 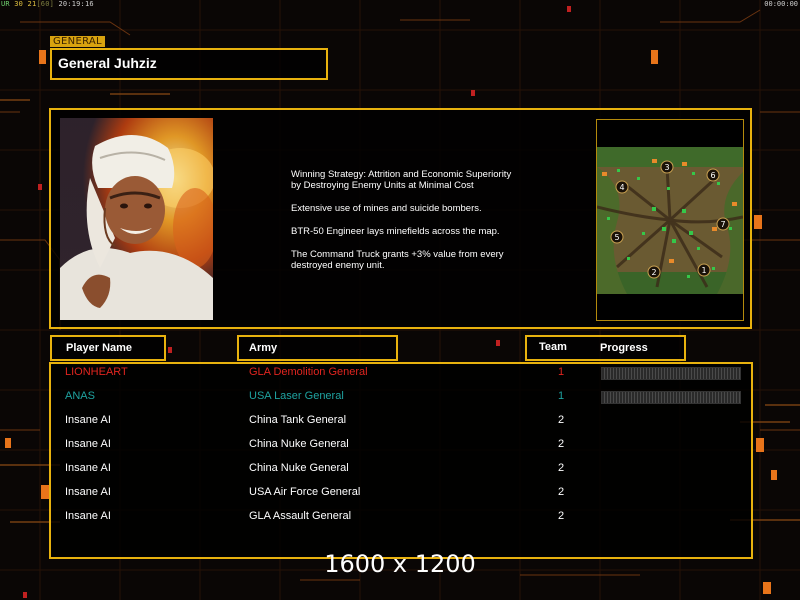 I want to click on start-position: 5, so click(x=616, y=237).